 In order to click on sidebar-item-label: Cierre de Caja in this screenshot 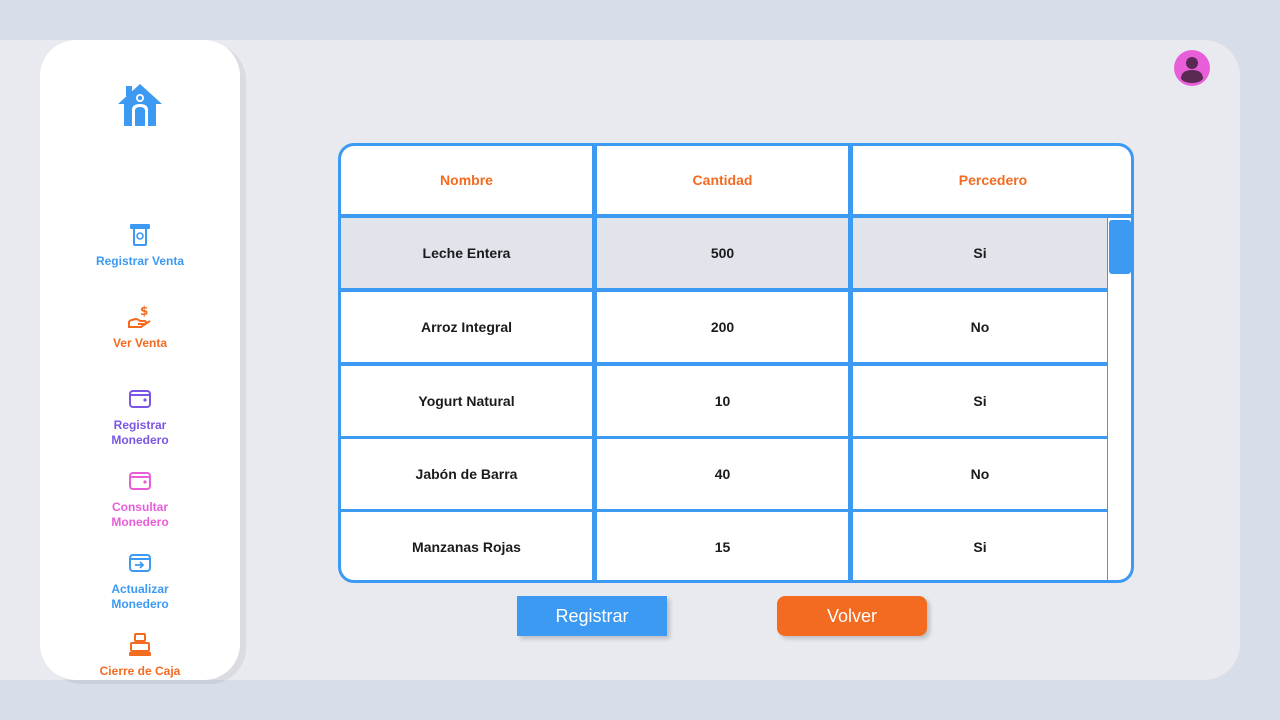, I will do `click(140, 671)`.